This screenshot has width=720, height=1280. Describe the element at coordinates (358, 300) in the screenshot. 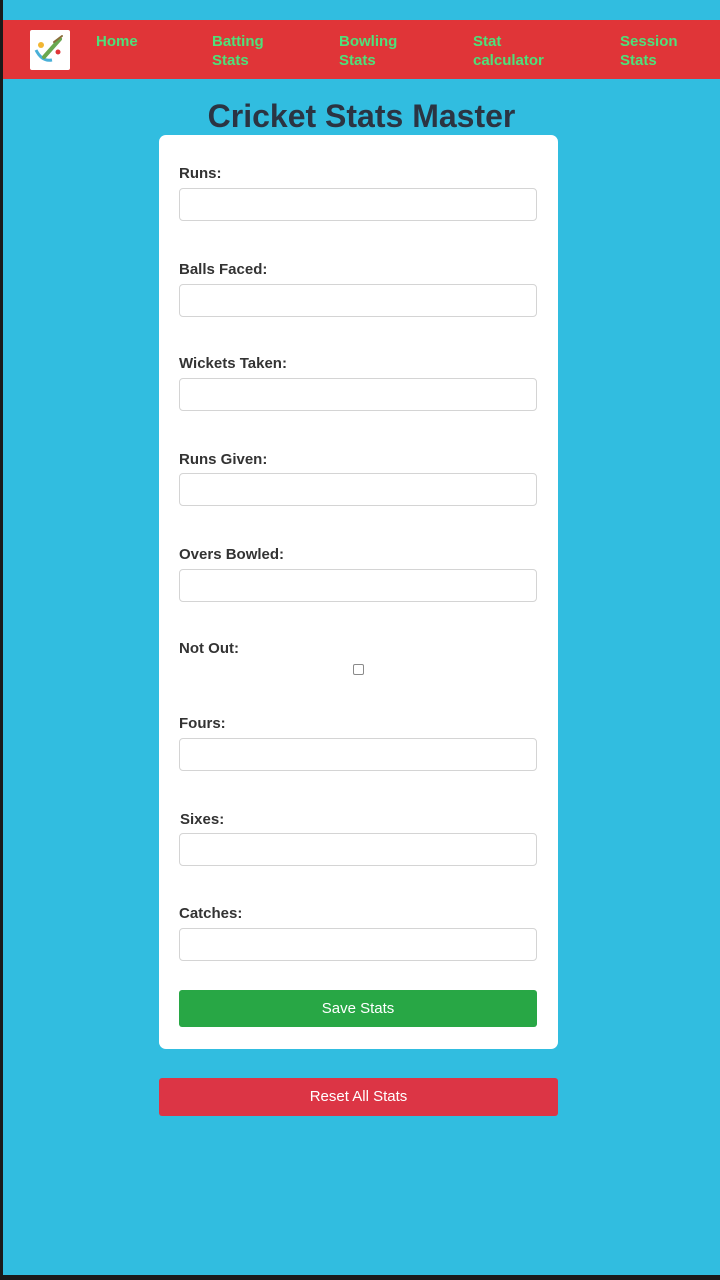

I see `balls-faced-input` at that location.